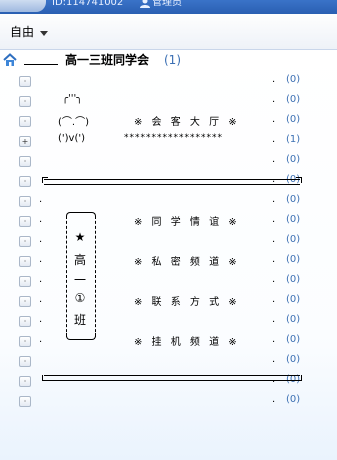  What do you see at coordinates (168, 101) in the screenshot?
I see `member-row: · ╭'''╮ . (0)` at bounding box center [168, 101].